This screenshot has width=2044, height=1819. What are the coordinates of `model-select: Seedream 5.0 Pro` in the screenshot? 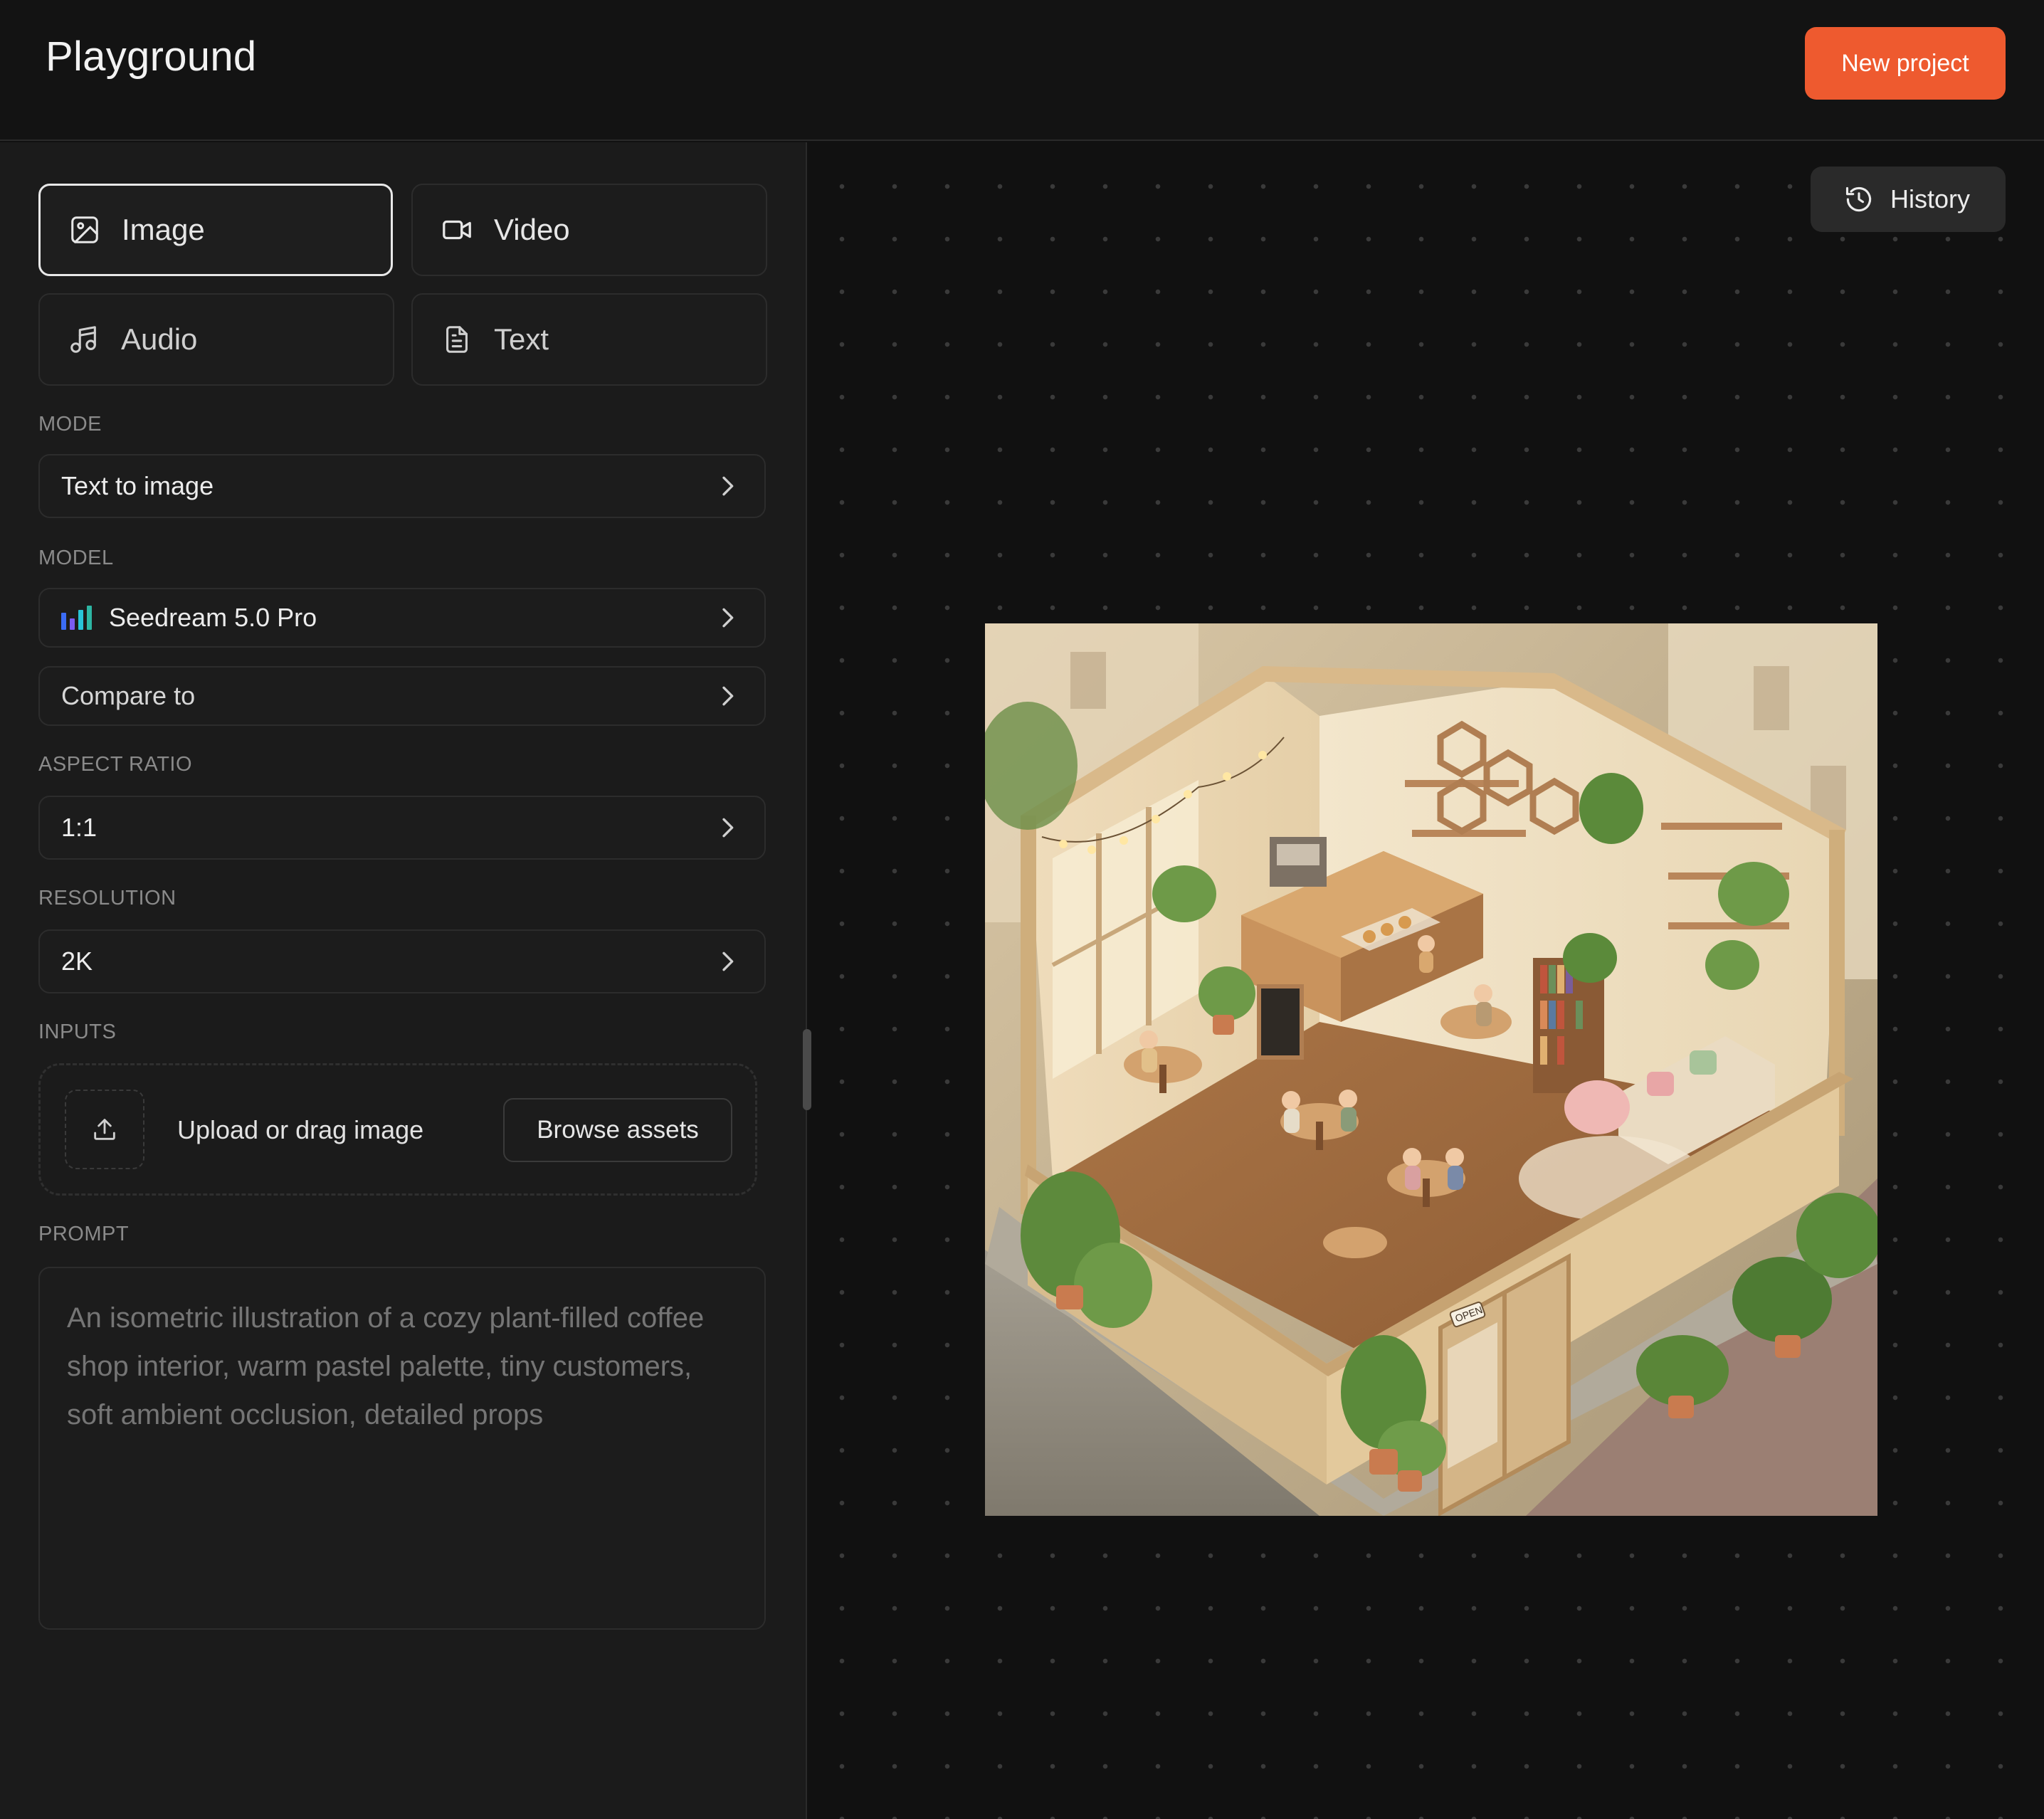 It's located at (402, 618).